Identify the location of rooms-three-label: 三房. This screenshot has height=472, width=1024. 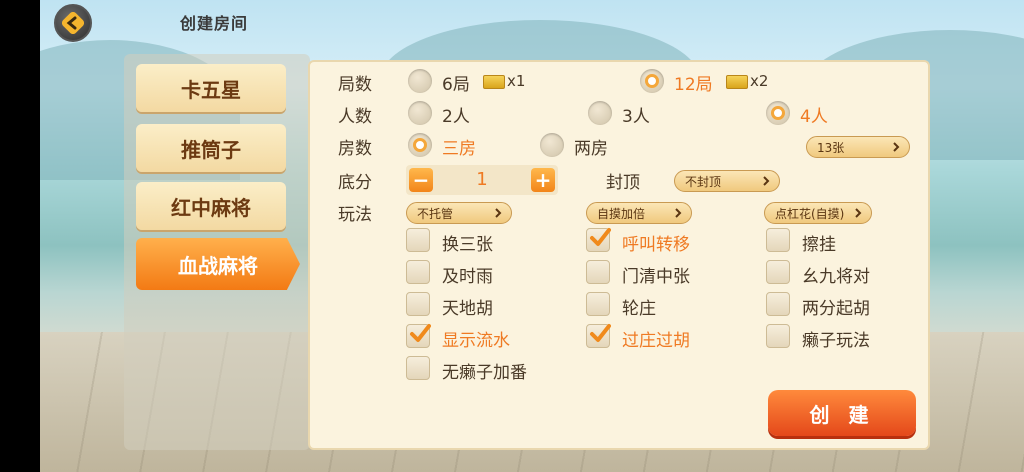
(459, 149).